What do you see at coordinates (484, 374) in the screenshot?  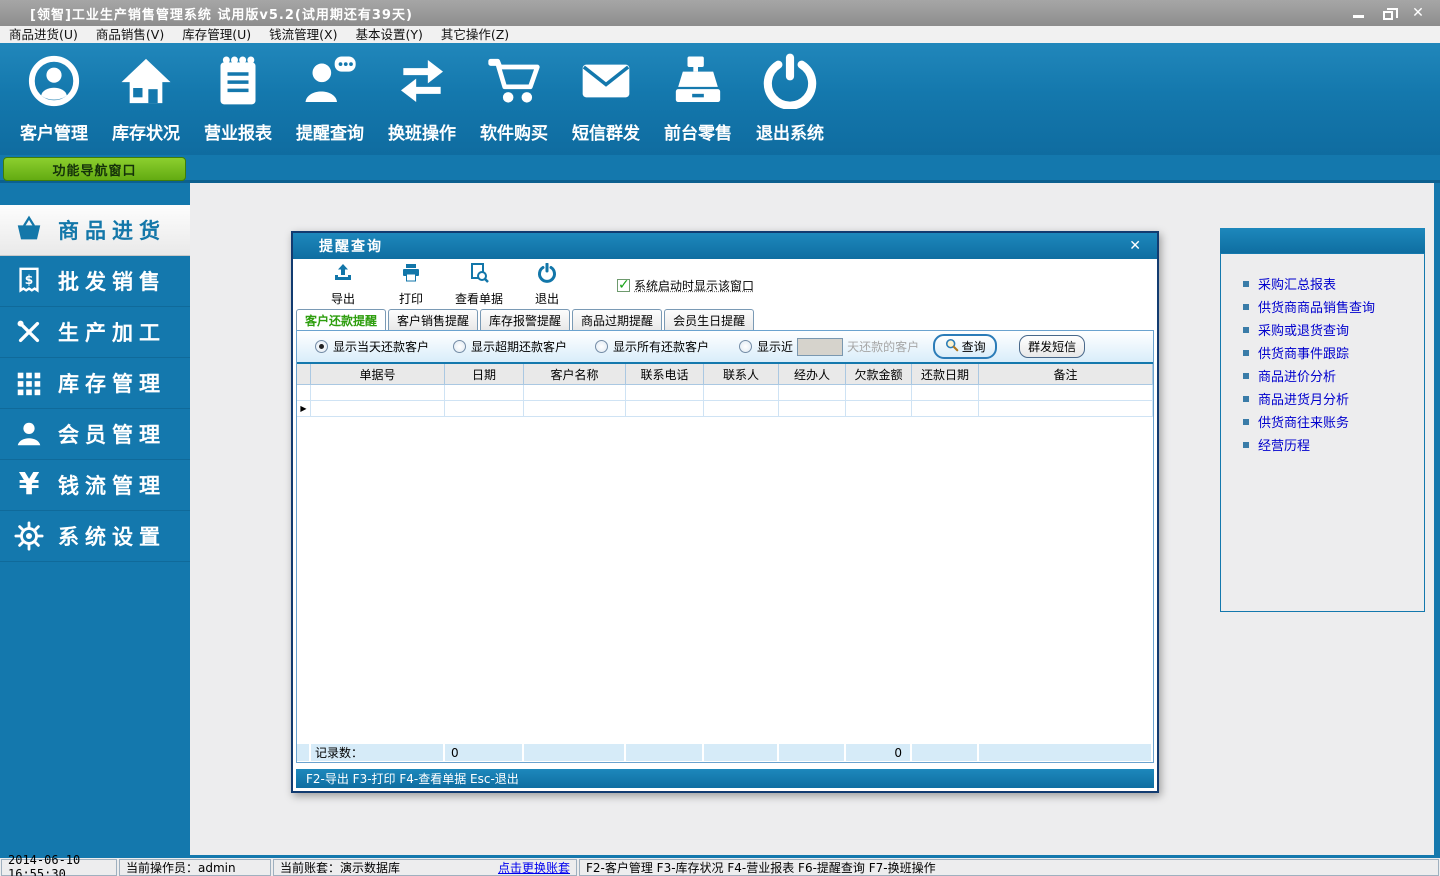 I see `col-header-date: 日期` at bounding box center [484, 374].